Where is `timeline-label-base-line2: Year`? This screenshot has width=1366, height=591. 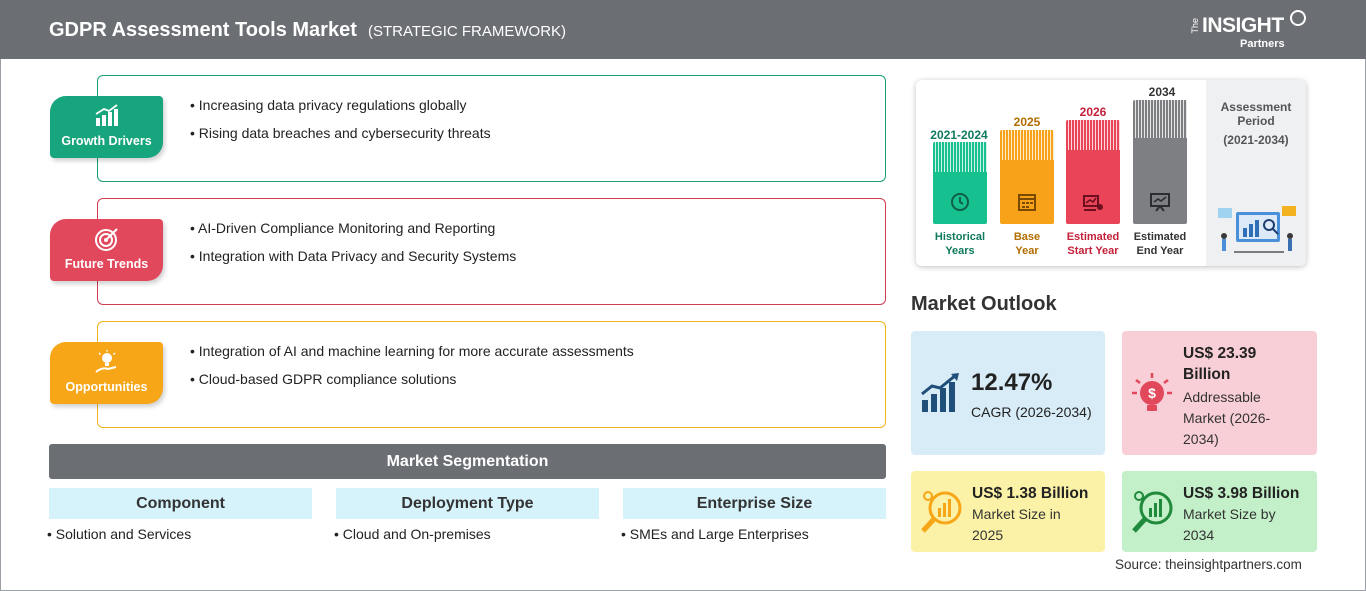
timeline-label-base-line2: Year is located at coordinates (1027, 251).